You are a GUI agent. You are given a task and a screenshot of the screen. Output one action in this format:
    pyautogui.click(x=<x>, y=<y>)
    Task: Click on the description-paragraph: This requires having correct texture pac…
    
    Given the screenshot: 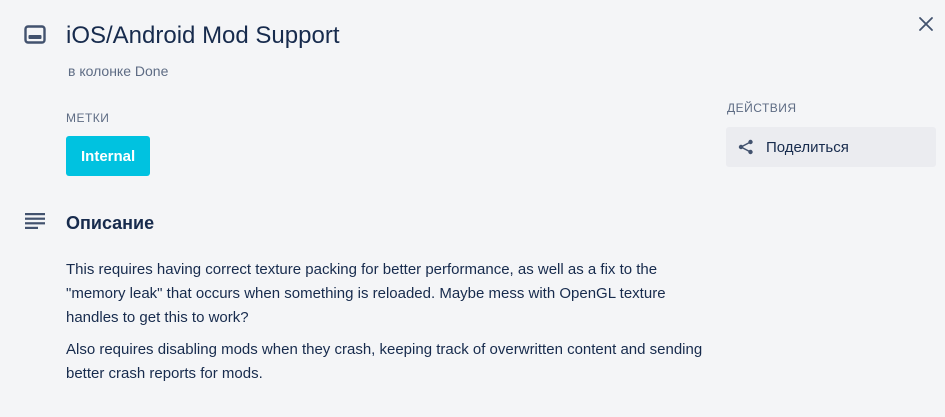 What is the action you would take?
    pyautogui.click(x=366, y=293)
    